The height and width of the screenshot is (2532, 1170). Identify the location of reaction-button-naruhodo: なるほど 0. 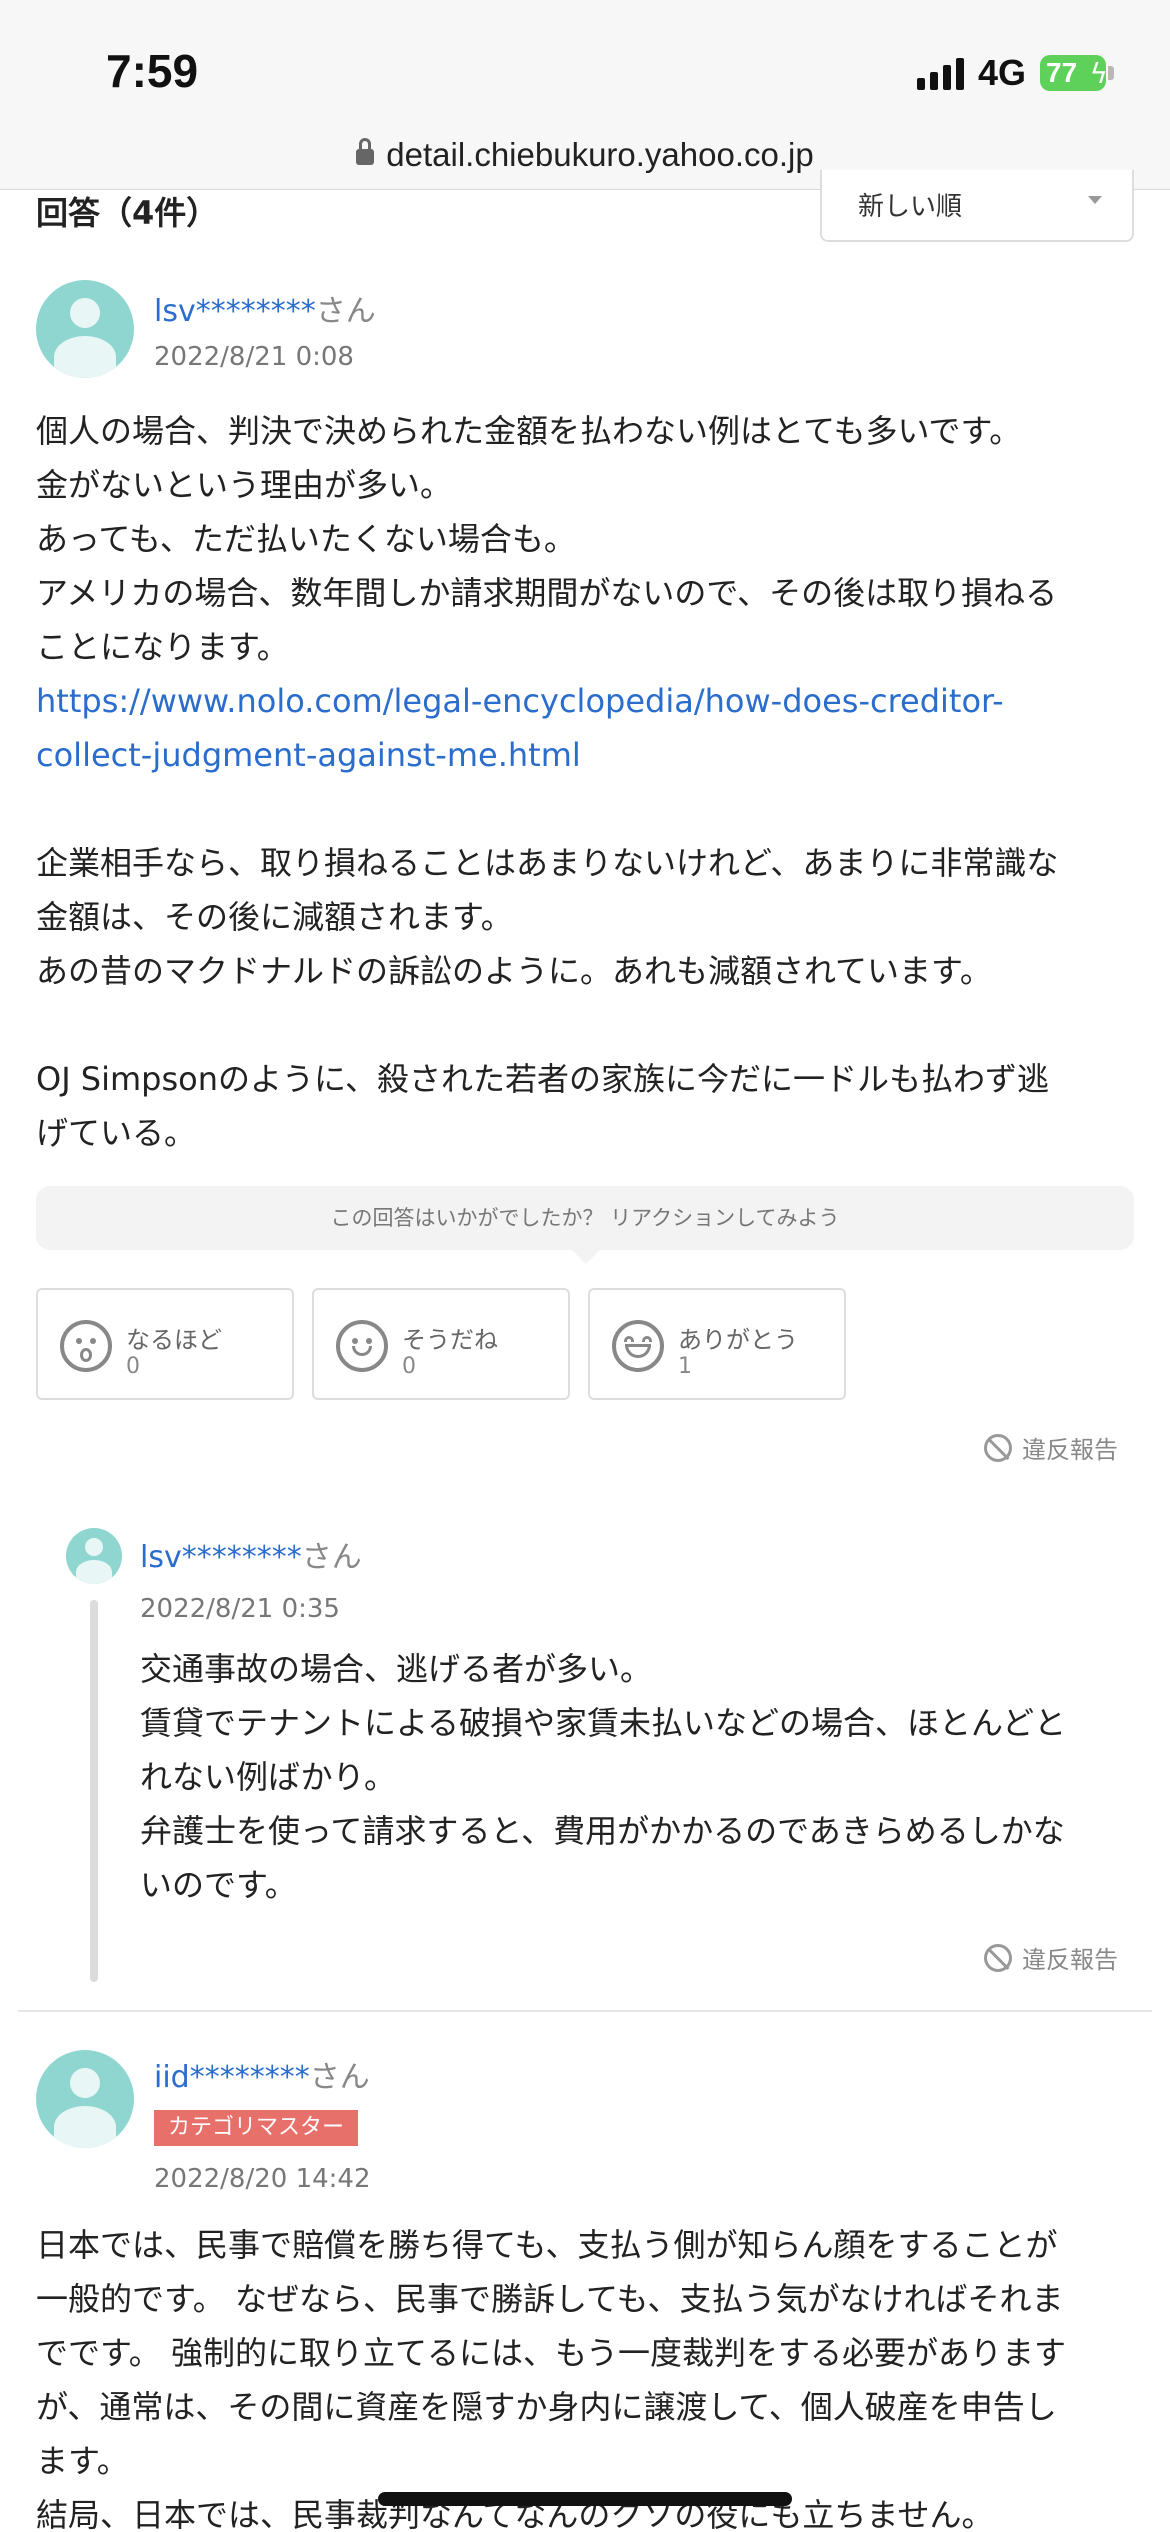
(165, 1344).